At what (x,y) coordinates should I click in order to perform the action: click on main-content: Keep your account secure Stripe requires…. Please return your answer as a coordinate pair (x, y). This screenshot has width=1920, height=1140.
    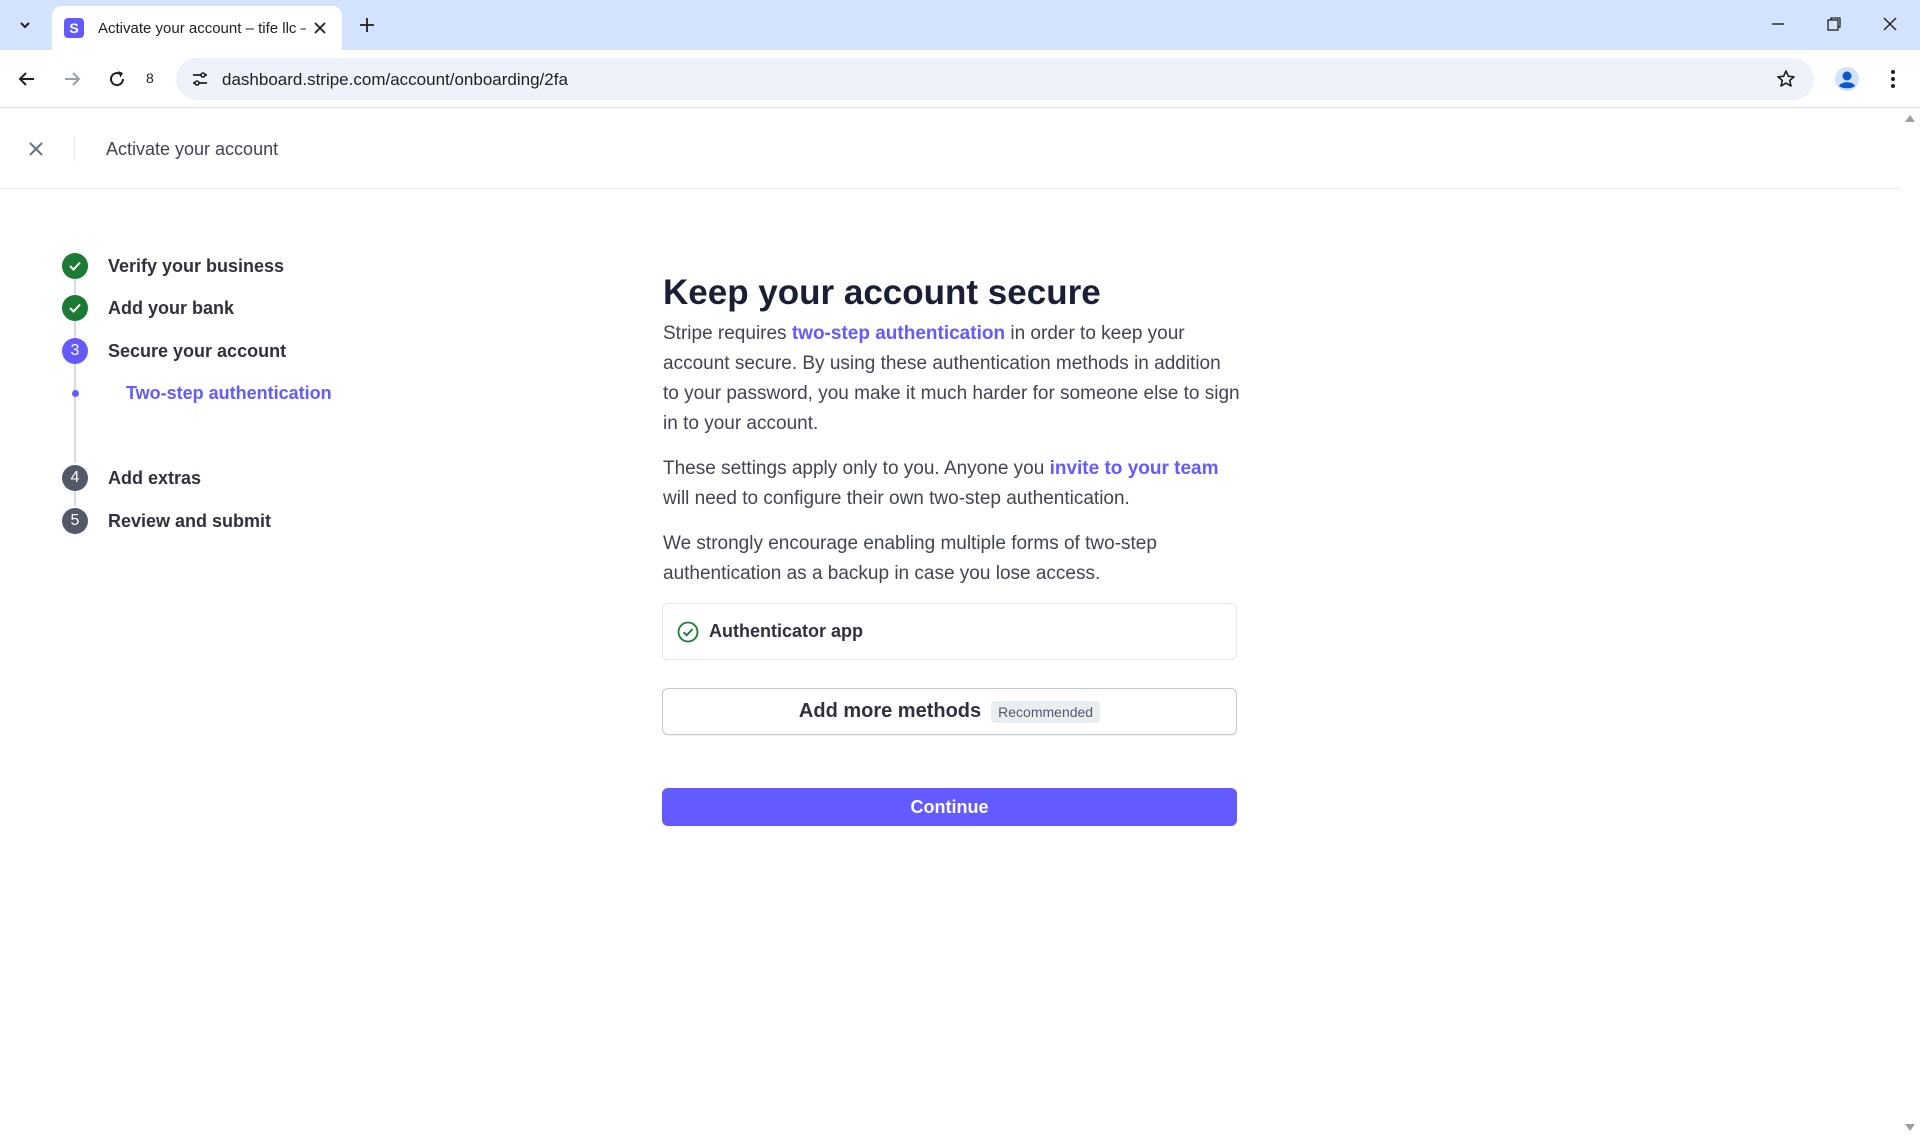
    Looking at the image, I should click on (952, 430).